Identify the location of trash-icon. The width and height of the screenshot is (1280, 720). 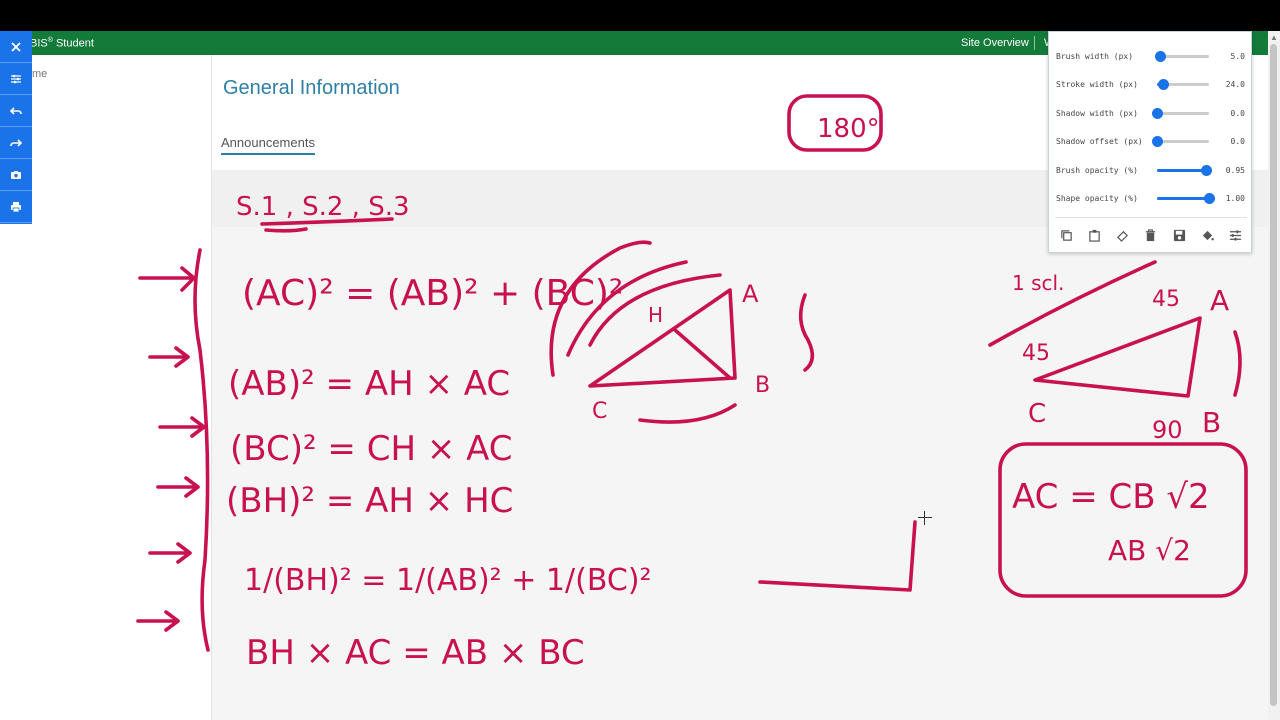
(1151, 235).